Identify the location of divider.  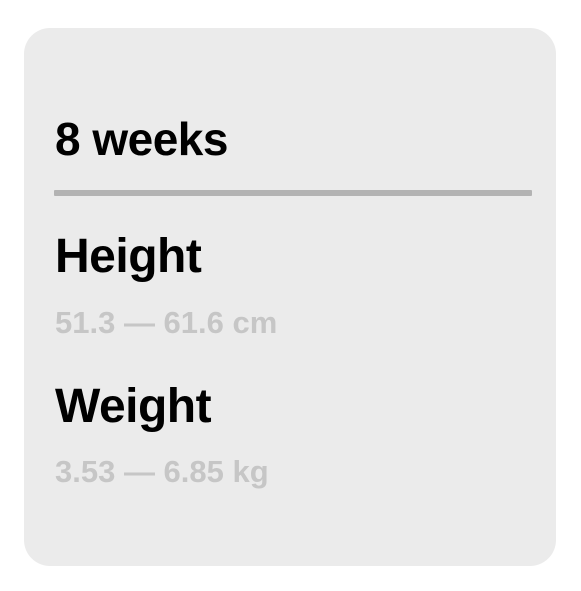
(293, 193).